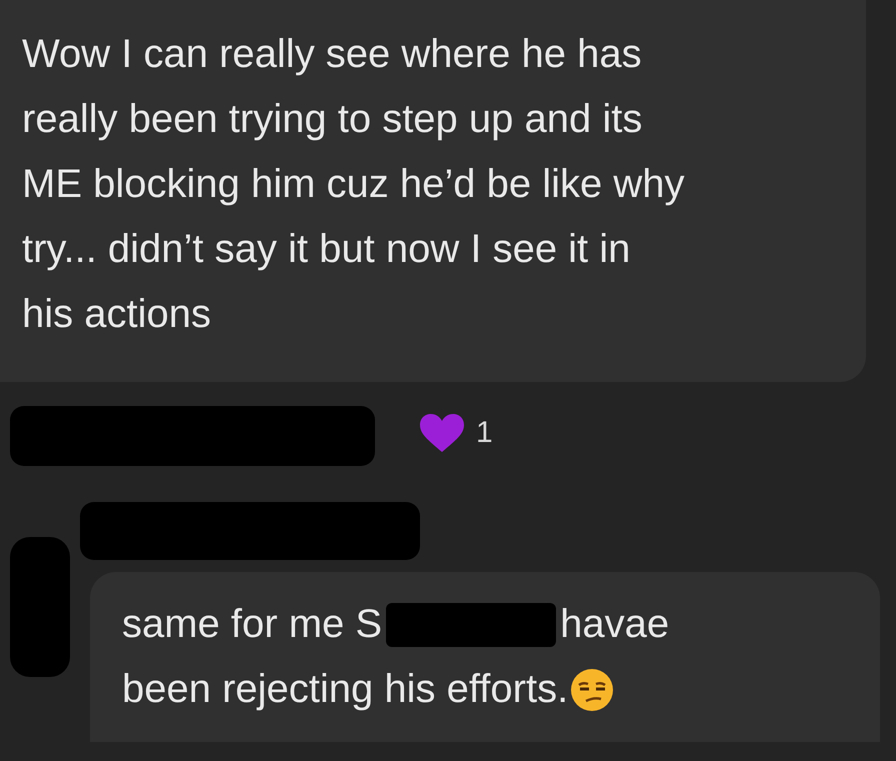  What do you see at coordinates (592, 690) in the screenshot?
I see `emoji-icon` at bounding box center [592, 690].